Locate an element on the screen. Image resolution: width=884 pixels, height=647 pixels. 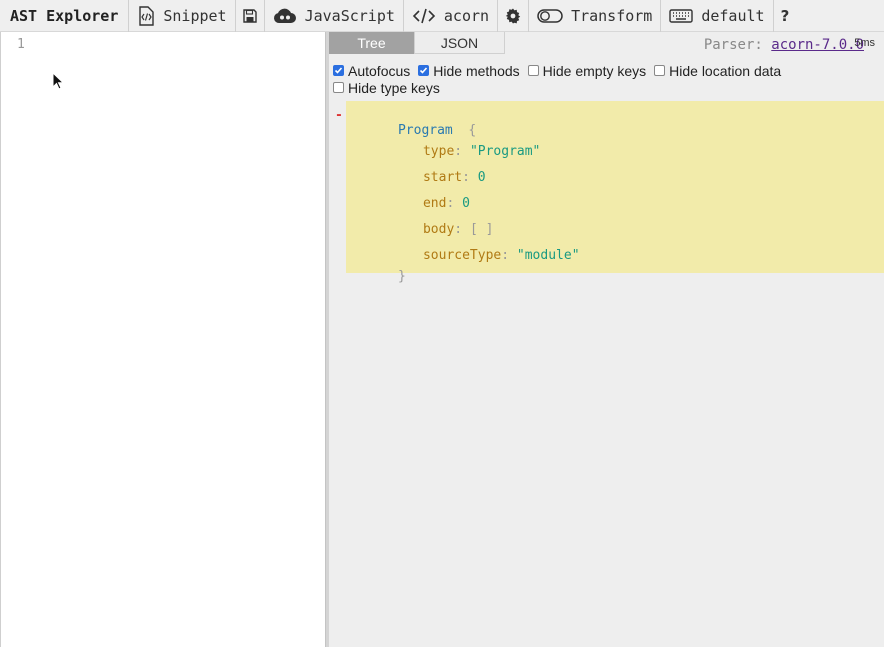
keymap-select-button: default is located at coordinates (717, 16).